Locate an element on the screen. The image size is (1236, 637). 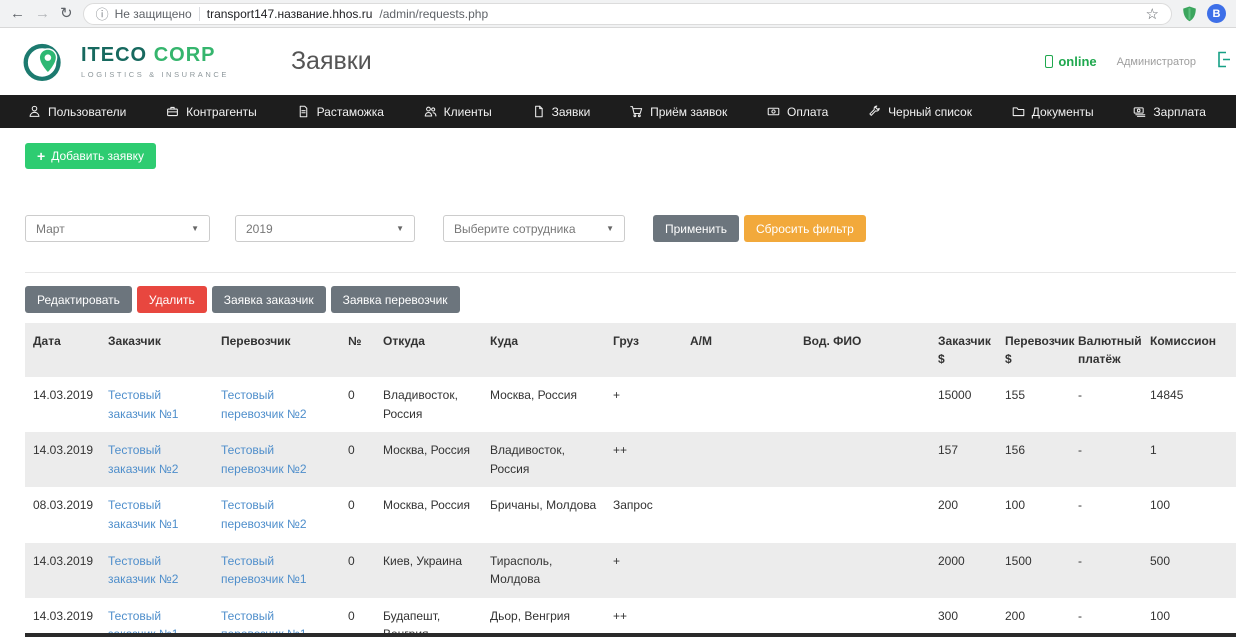
cell-destination: Москва, Россия is located at coordinates (533, 395).